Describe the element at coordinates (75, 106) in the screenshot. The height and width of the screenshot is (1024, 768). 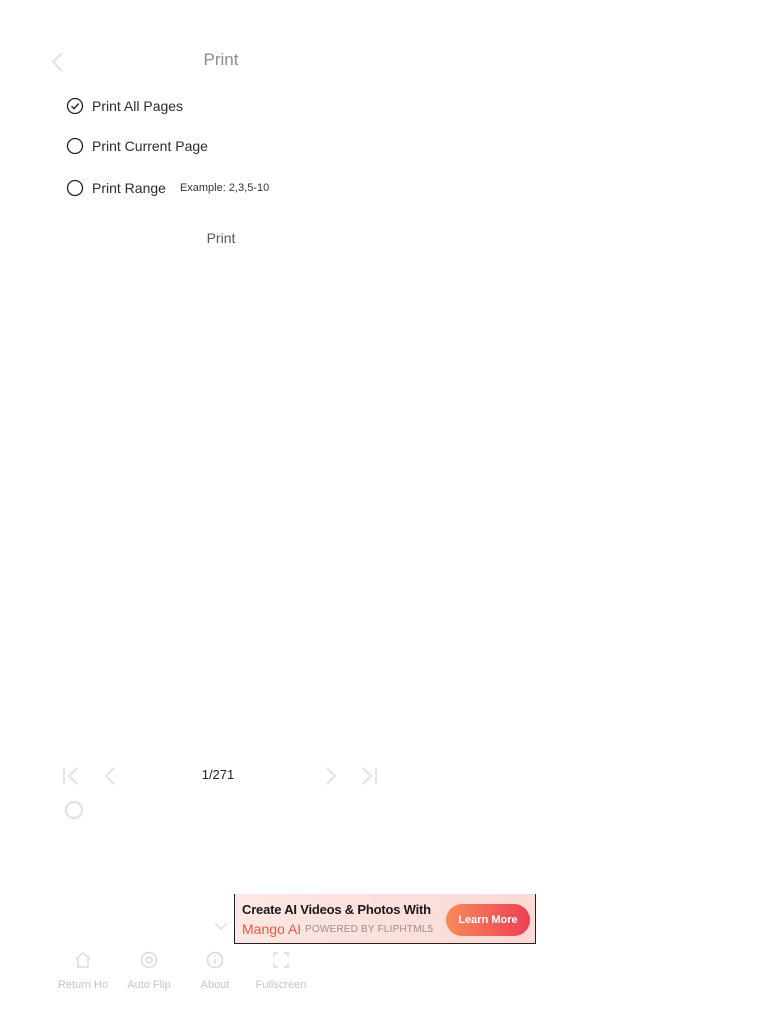
I see `radio-checked-icon` at that location.